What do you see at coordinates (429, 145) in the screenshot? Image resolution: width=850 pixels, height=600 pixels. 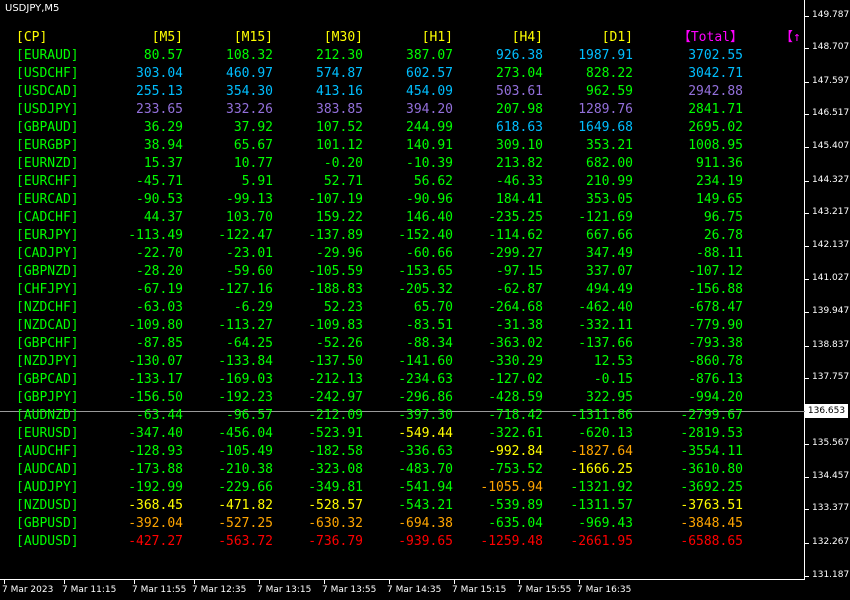 I see `timeframe-value: 140.91` at bounding box center [429, 145].